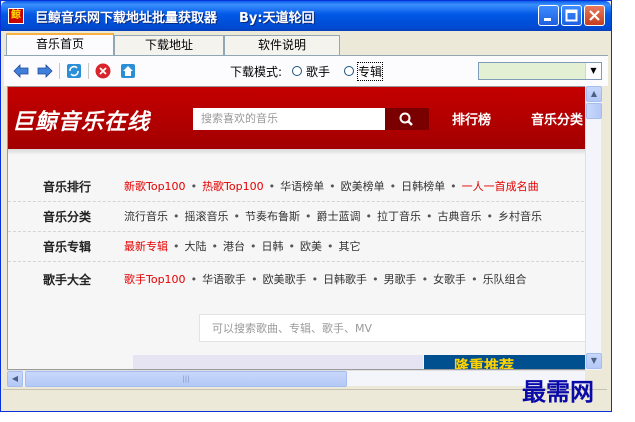 This screenshot has height=422, width=635. I want to click on result-combobox: ▼, so click(540, 71).